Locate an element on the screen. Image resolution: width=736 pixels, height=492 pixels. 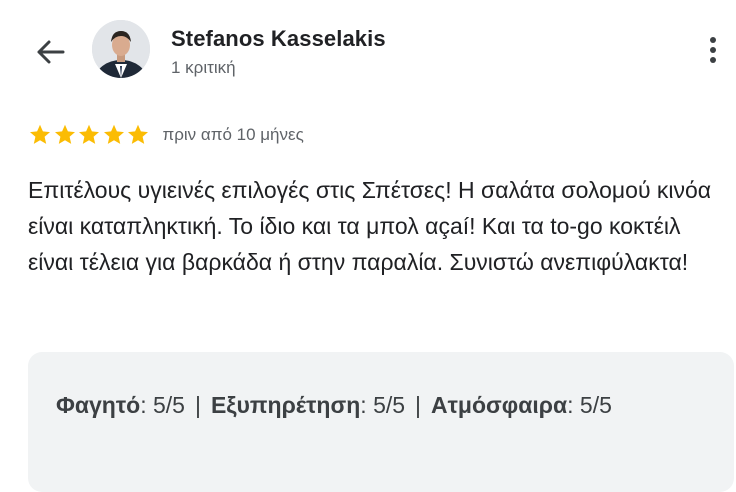
back-button is located at coordinates (50, 52).